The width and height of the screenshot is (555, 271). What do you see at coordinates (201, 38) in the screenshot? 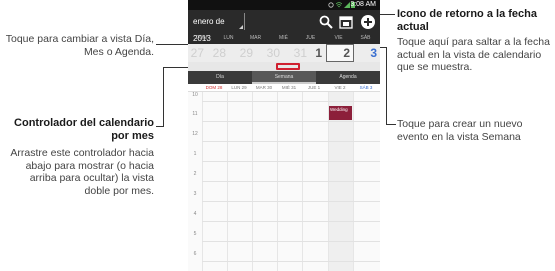
I see `day-name: DOM` at bounding box center [201, 38].